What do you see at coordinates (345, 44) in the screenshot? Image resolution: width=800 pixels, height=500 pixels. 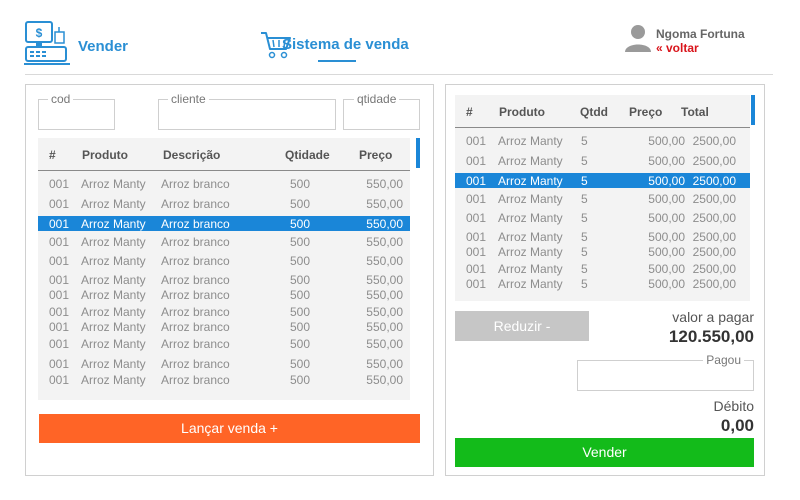 I see `system-title: Sistema de venda` at bounding box center [345, 44].